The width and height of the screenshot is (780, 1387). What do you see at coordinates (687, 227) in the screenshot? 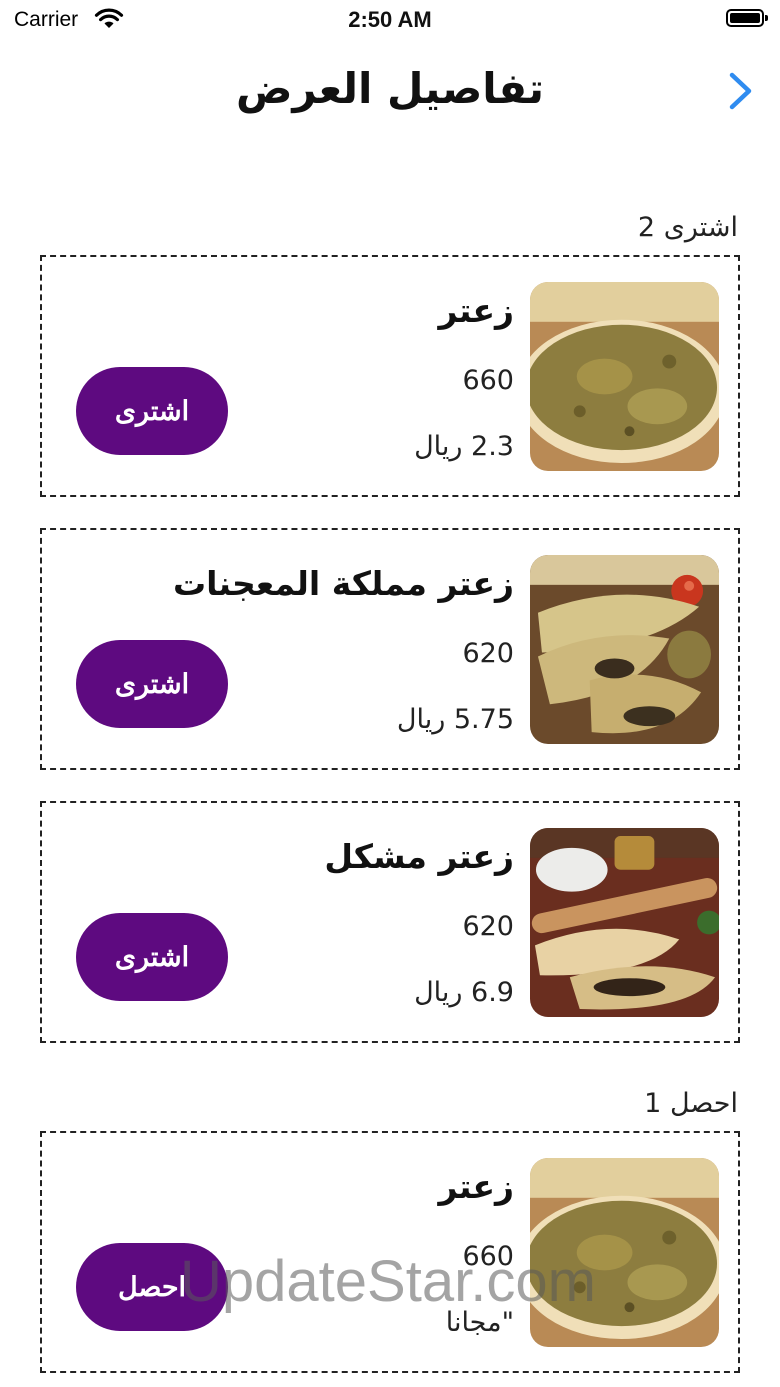
I see `buy-section-label: اشترى 2` at bounding box center [687, 227].